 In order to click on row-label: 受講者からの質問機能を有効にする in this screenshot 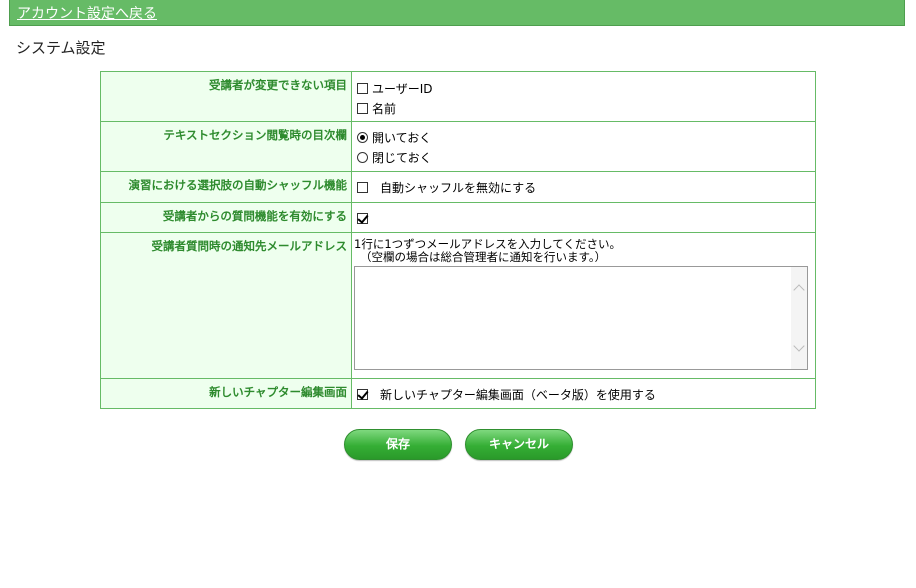, I will do `click(226, 217)`.